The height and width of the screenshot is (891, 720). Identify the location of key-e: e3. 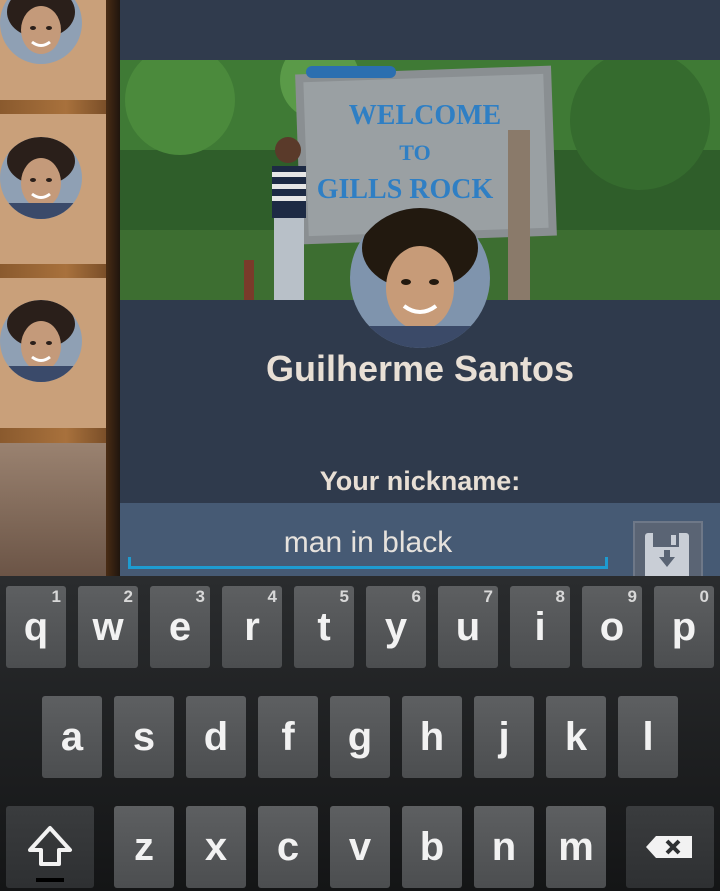
(180, 627).